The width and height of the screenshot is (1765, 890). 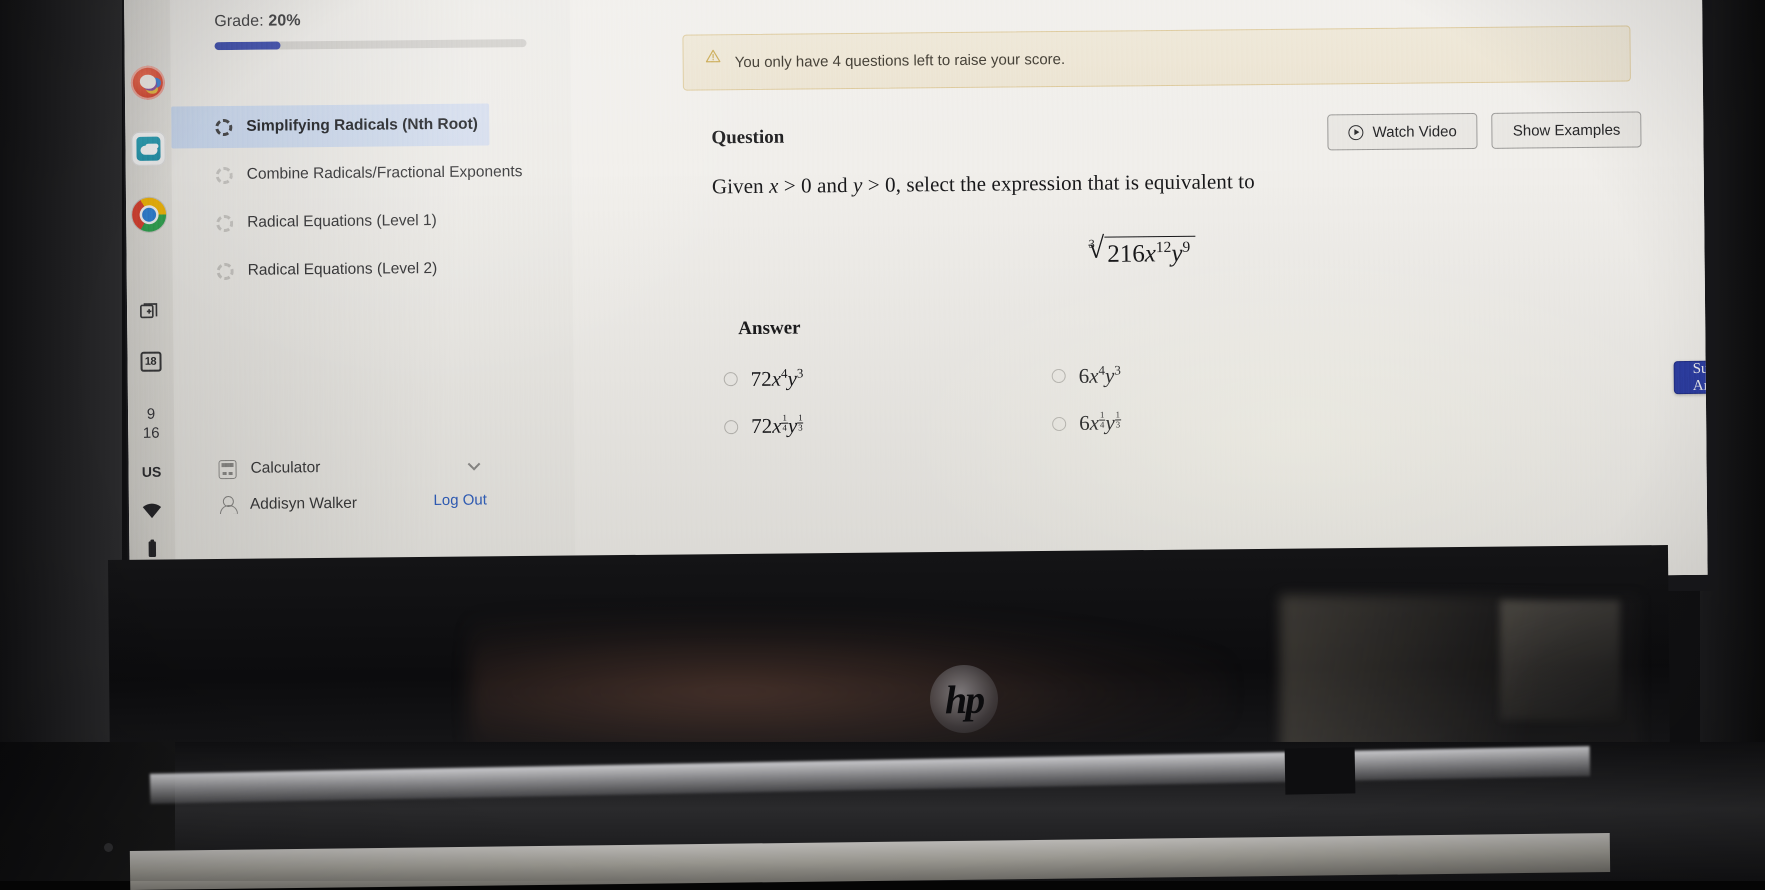 I want to click on question-expression: 3 √ 216x12y9, so click(x=1138, y=246).